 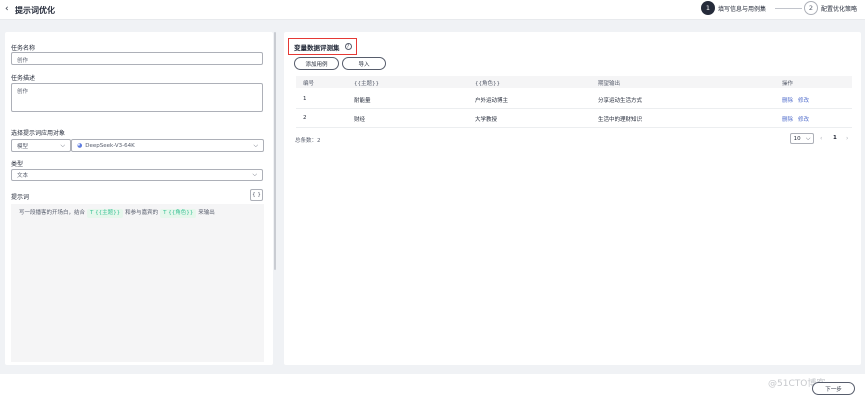 What do you see at coordinates (708, 8) in the screenshot?
I see `step-1-number: 1` at bounding box center [708, 8].